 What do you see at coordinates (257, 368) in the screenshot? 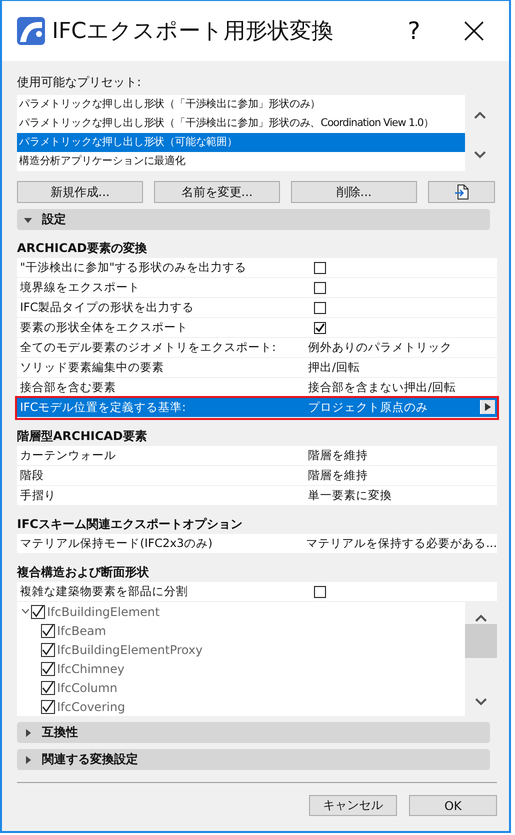
I see `setting-row: ソリッド要素編集中の要素 押出/回転` at bounding box center [257, 368].